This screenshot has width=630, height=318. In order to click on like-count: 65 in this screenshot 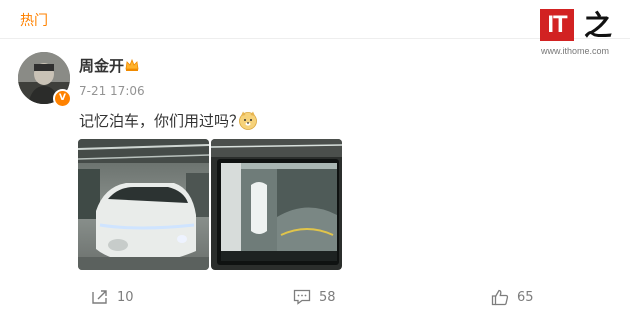, I will do `click(525, 297)`.